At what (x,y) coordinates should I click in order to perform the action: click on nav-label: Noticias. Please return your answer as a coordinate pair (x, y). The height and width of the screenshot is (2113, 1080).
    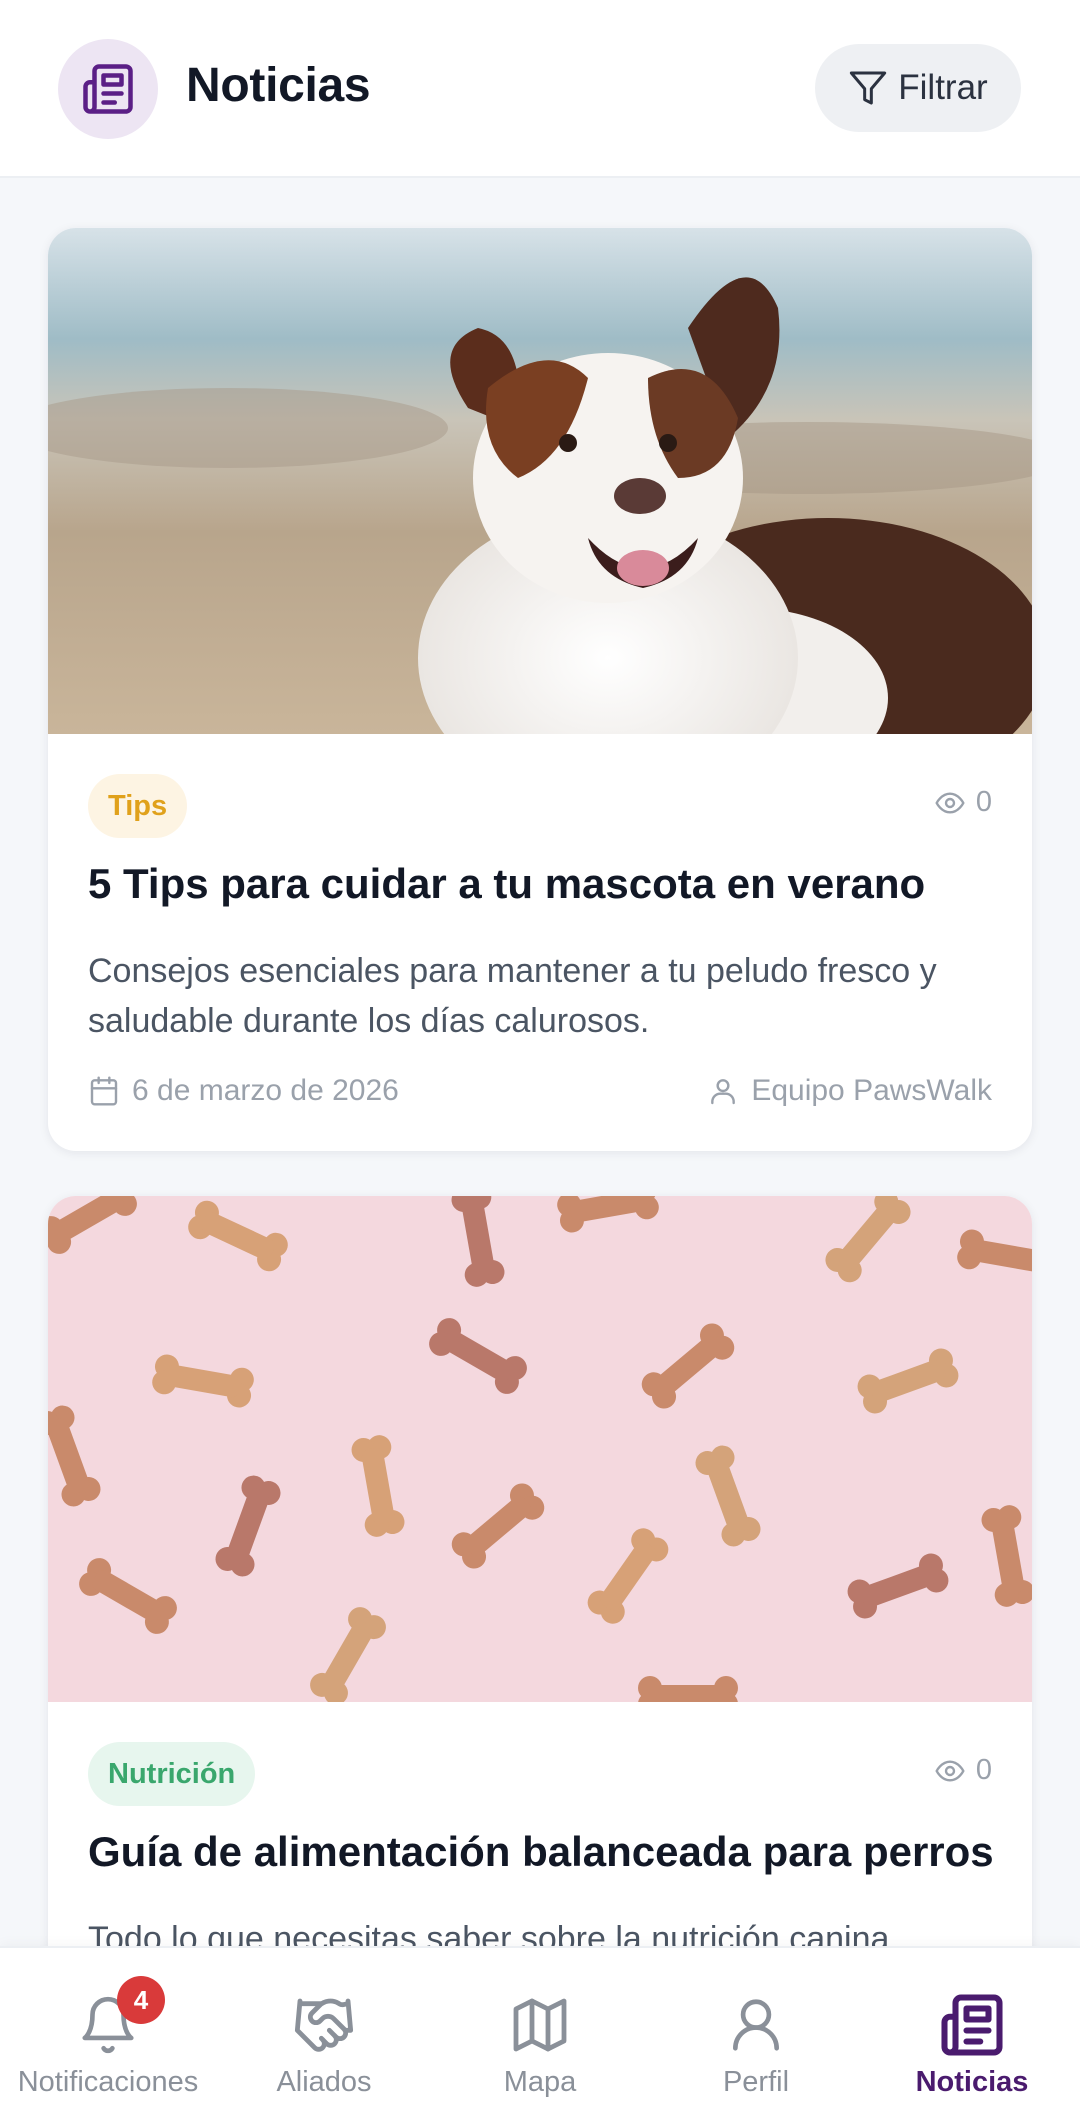
    Looking at the image, I should click on (972, 2082).